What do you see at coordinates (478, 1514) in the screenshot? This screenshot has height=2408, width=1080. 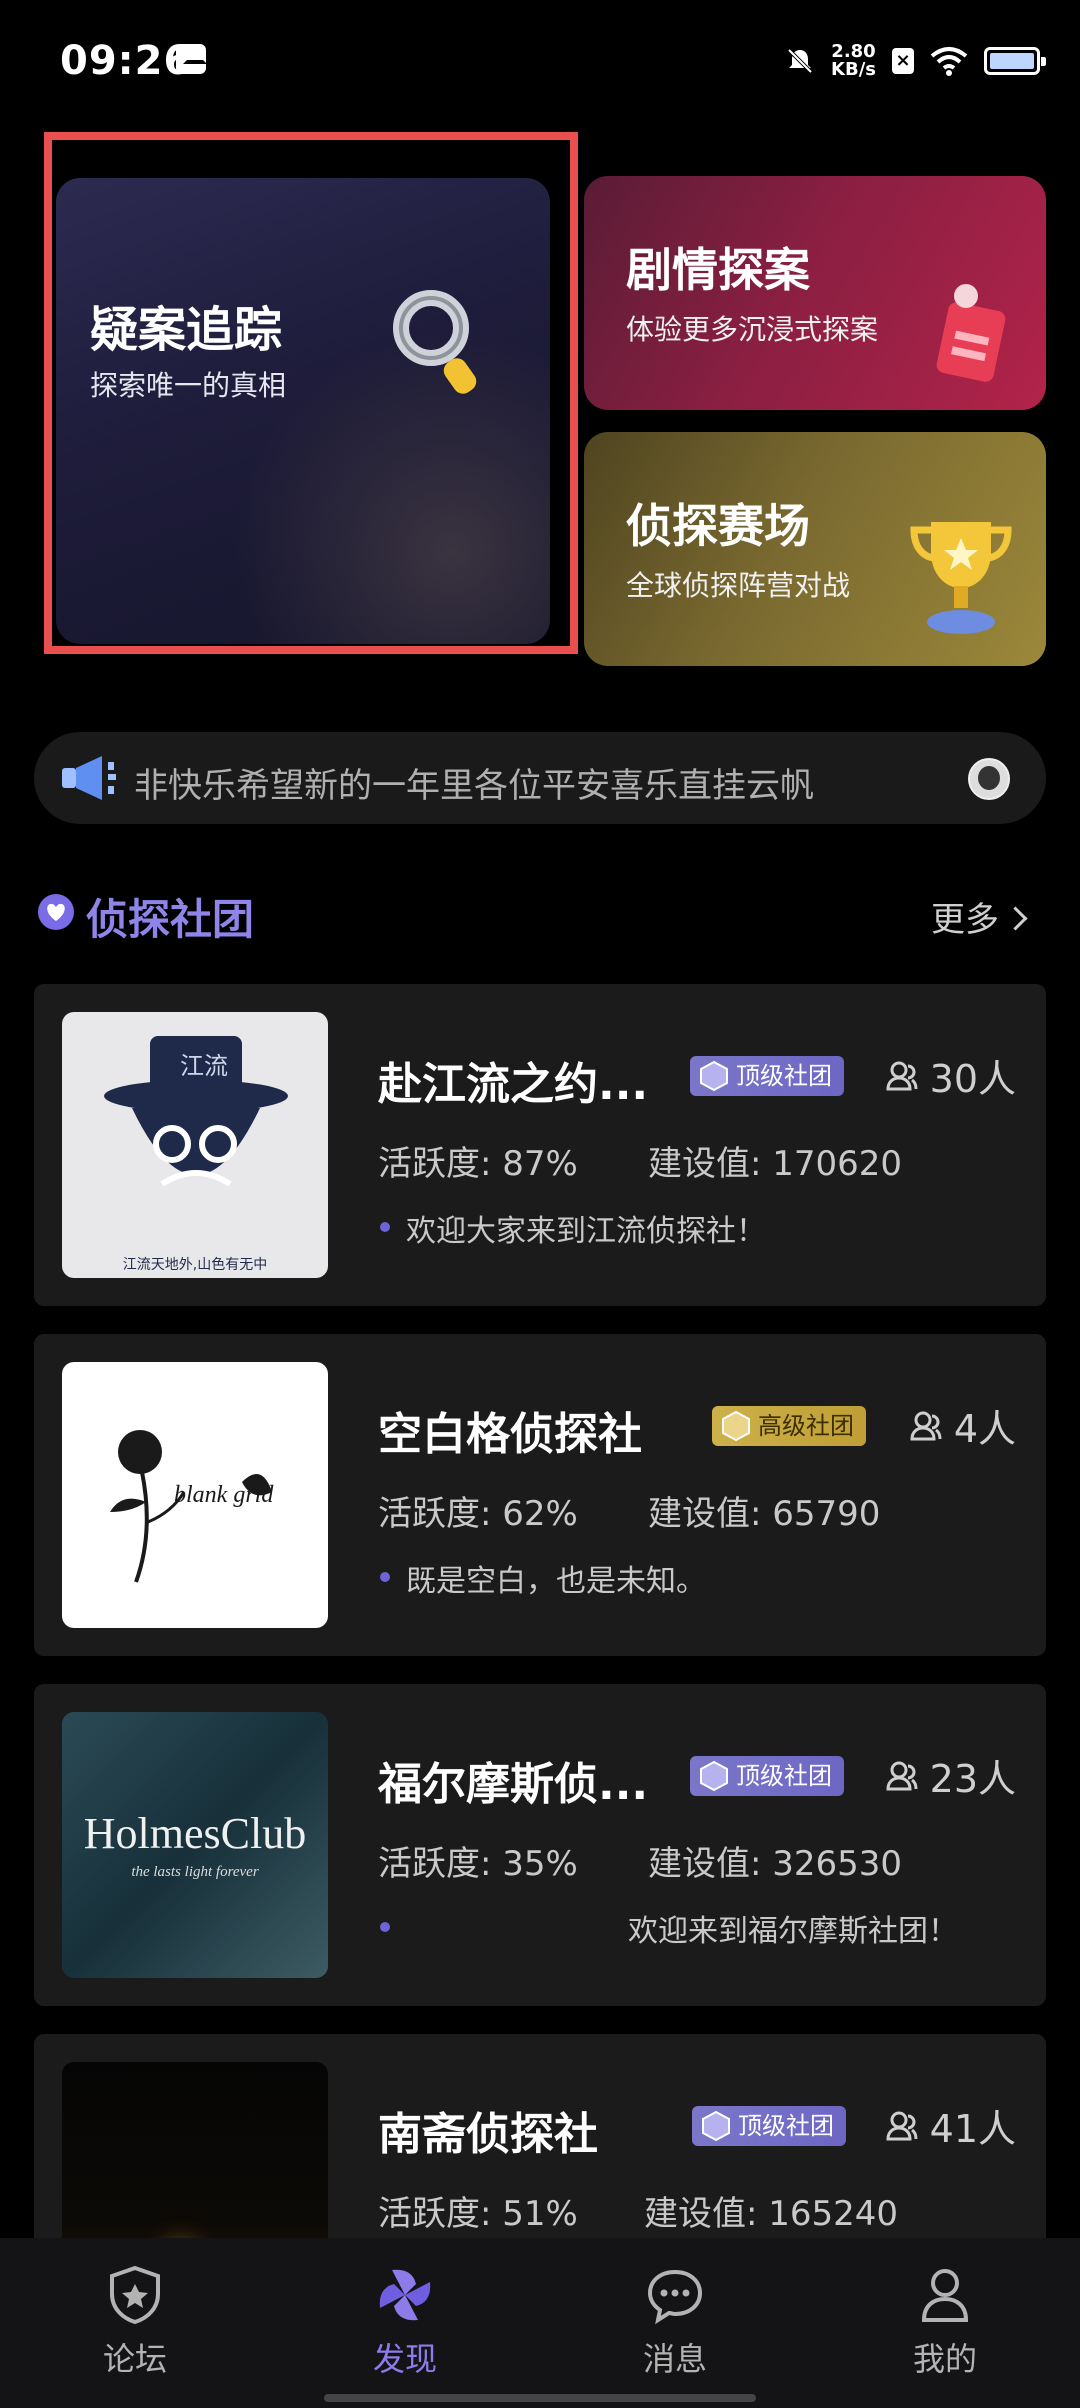 I see `activity-value: 活跃度: 62%` at bounding box center [478, 1514].